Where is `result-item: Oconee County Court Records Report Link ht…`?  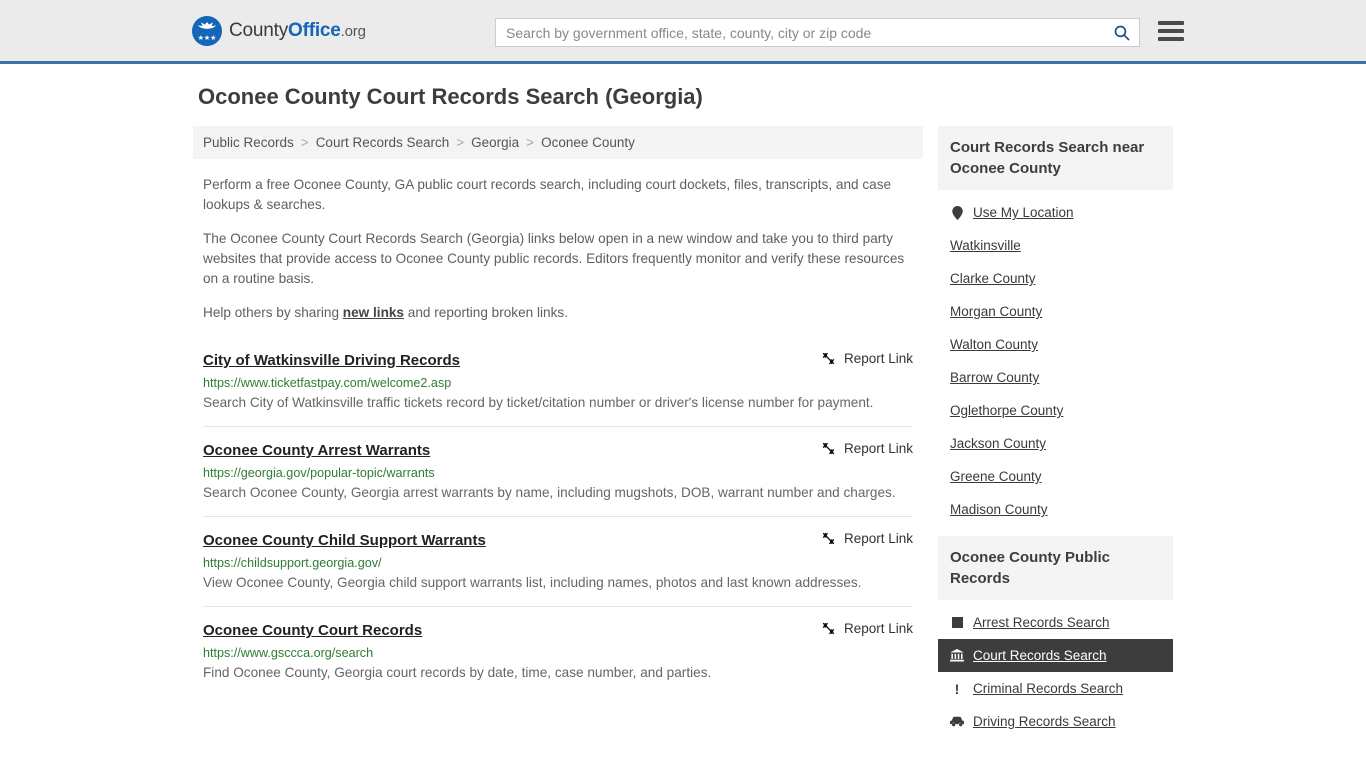
result-item: Oconee County Court Records Report Link ht… is located at coordinates (558, 651).